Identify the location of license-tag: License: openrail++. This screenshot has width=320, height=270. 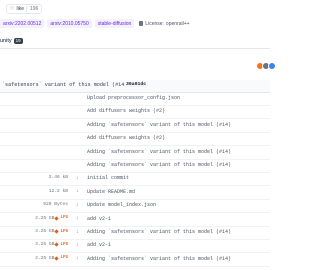
(164, 24).